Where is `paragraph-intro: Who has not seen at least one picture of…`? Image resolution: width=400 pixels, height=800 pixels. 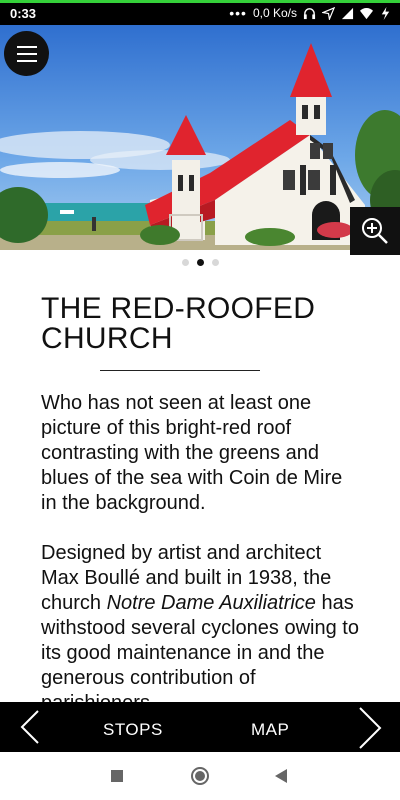 paragraph-intro: Who has not seen at least one picture of… is located at coordinates (192, 453).